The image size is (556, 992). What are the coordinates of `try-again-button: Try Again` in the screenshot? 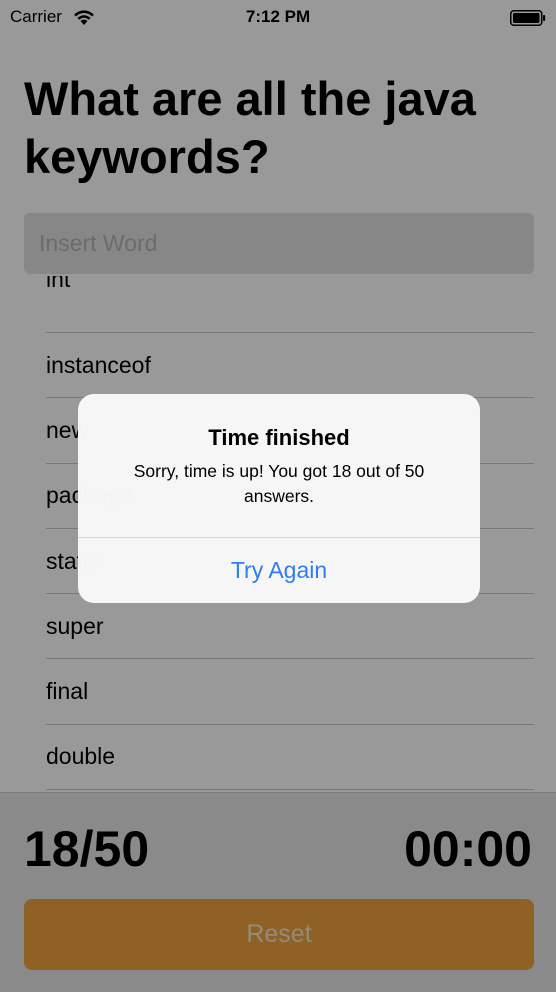 It's located at (279, 570).